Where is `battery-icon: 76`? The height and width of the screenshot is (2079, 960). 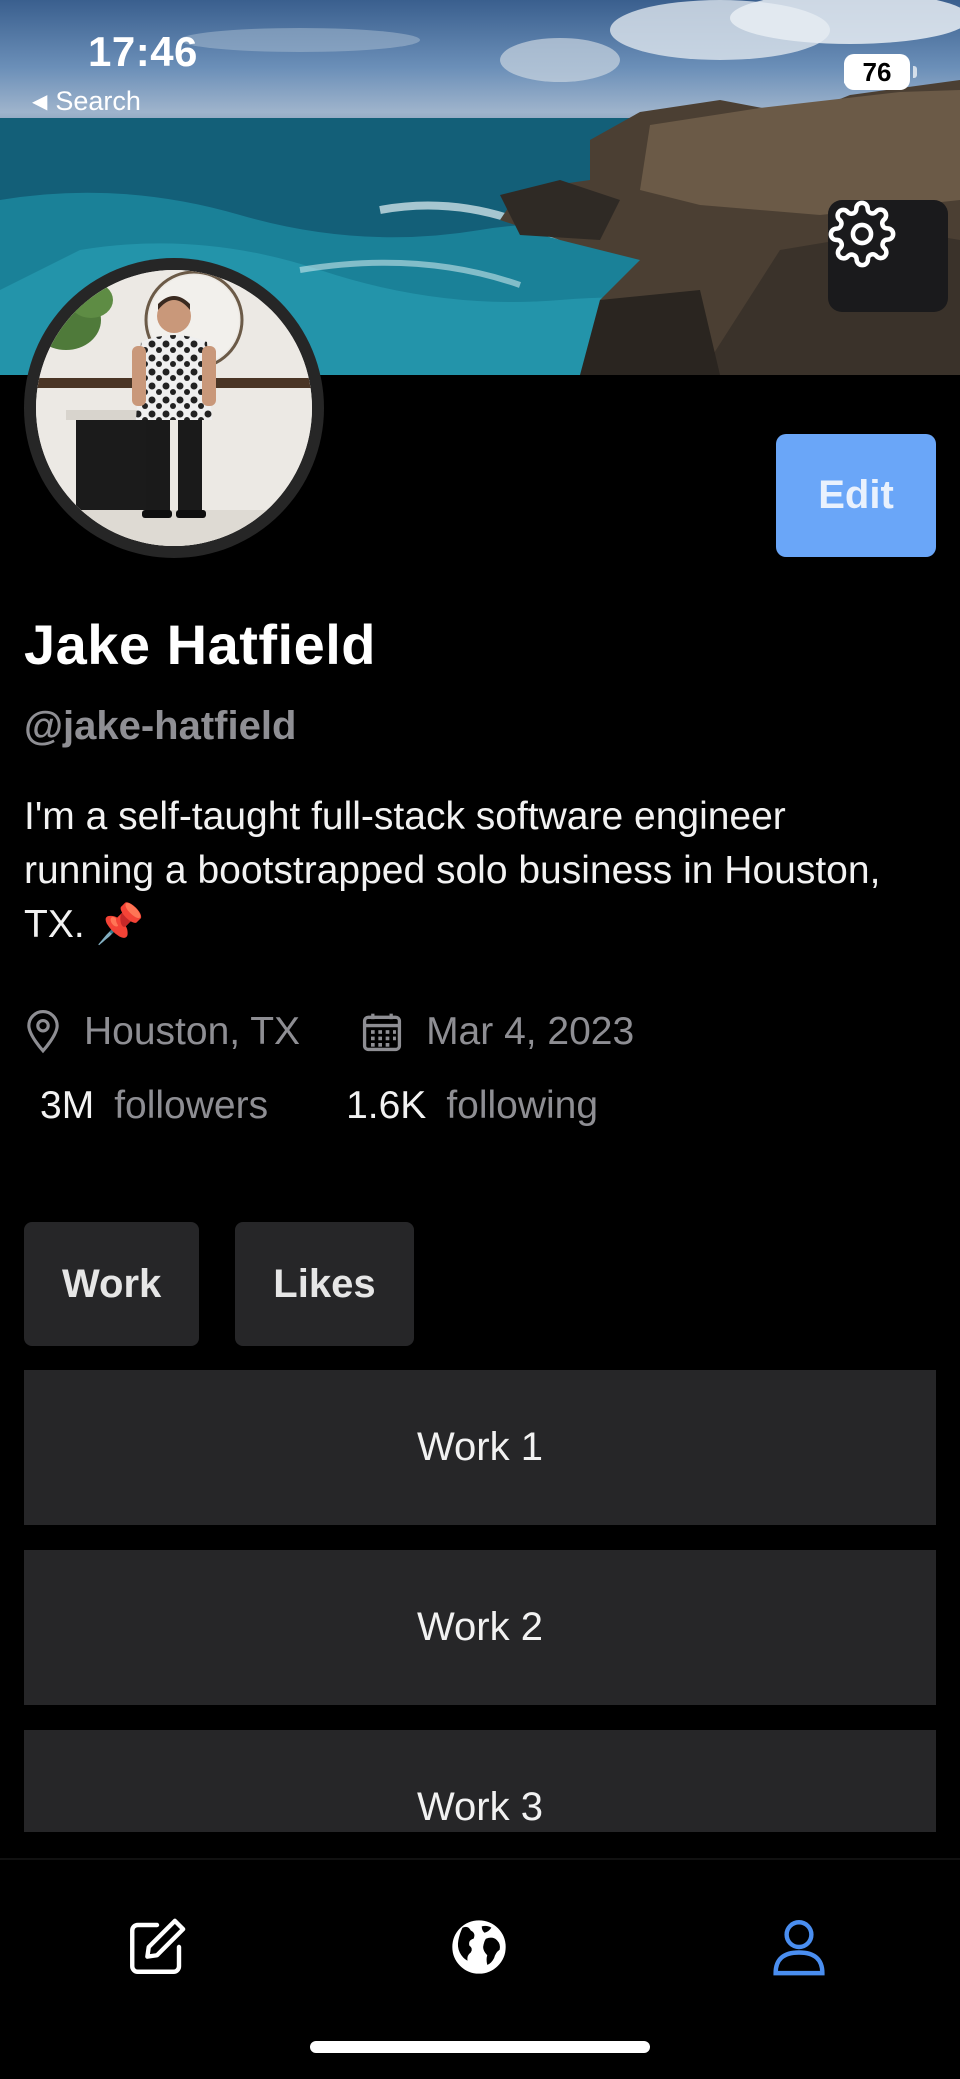 battery-icon: 76 is located at coordinates (880, 72).